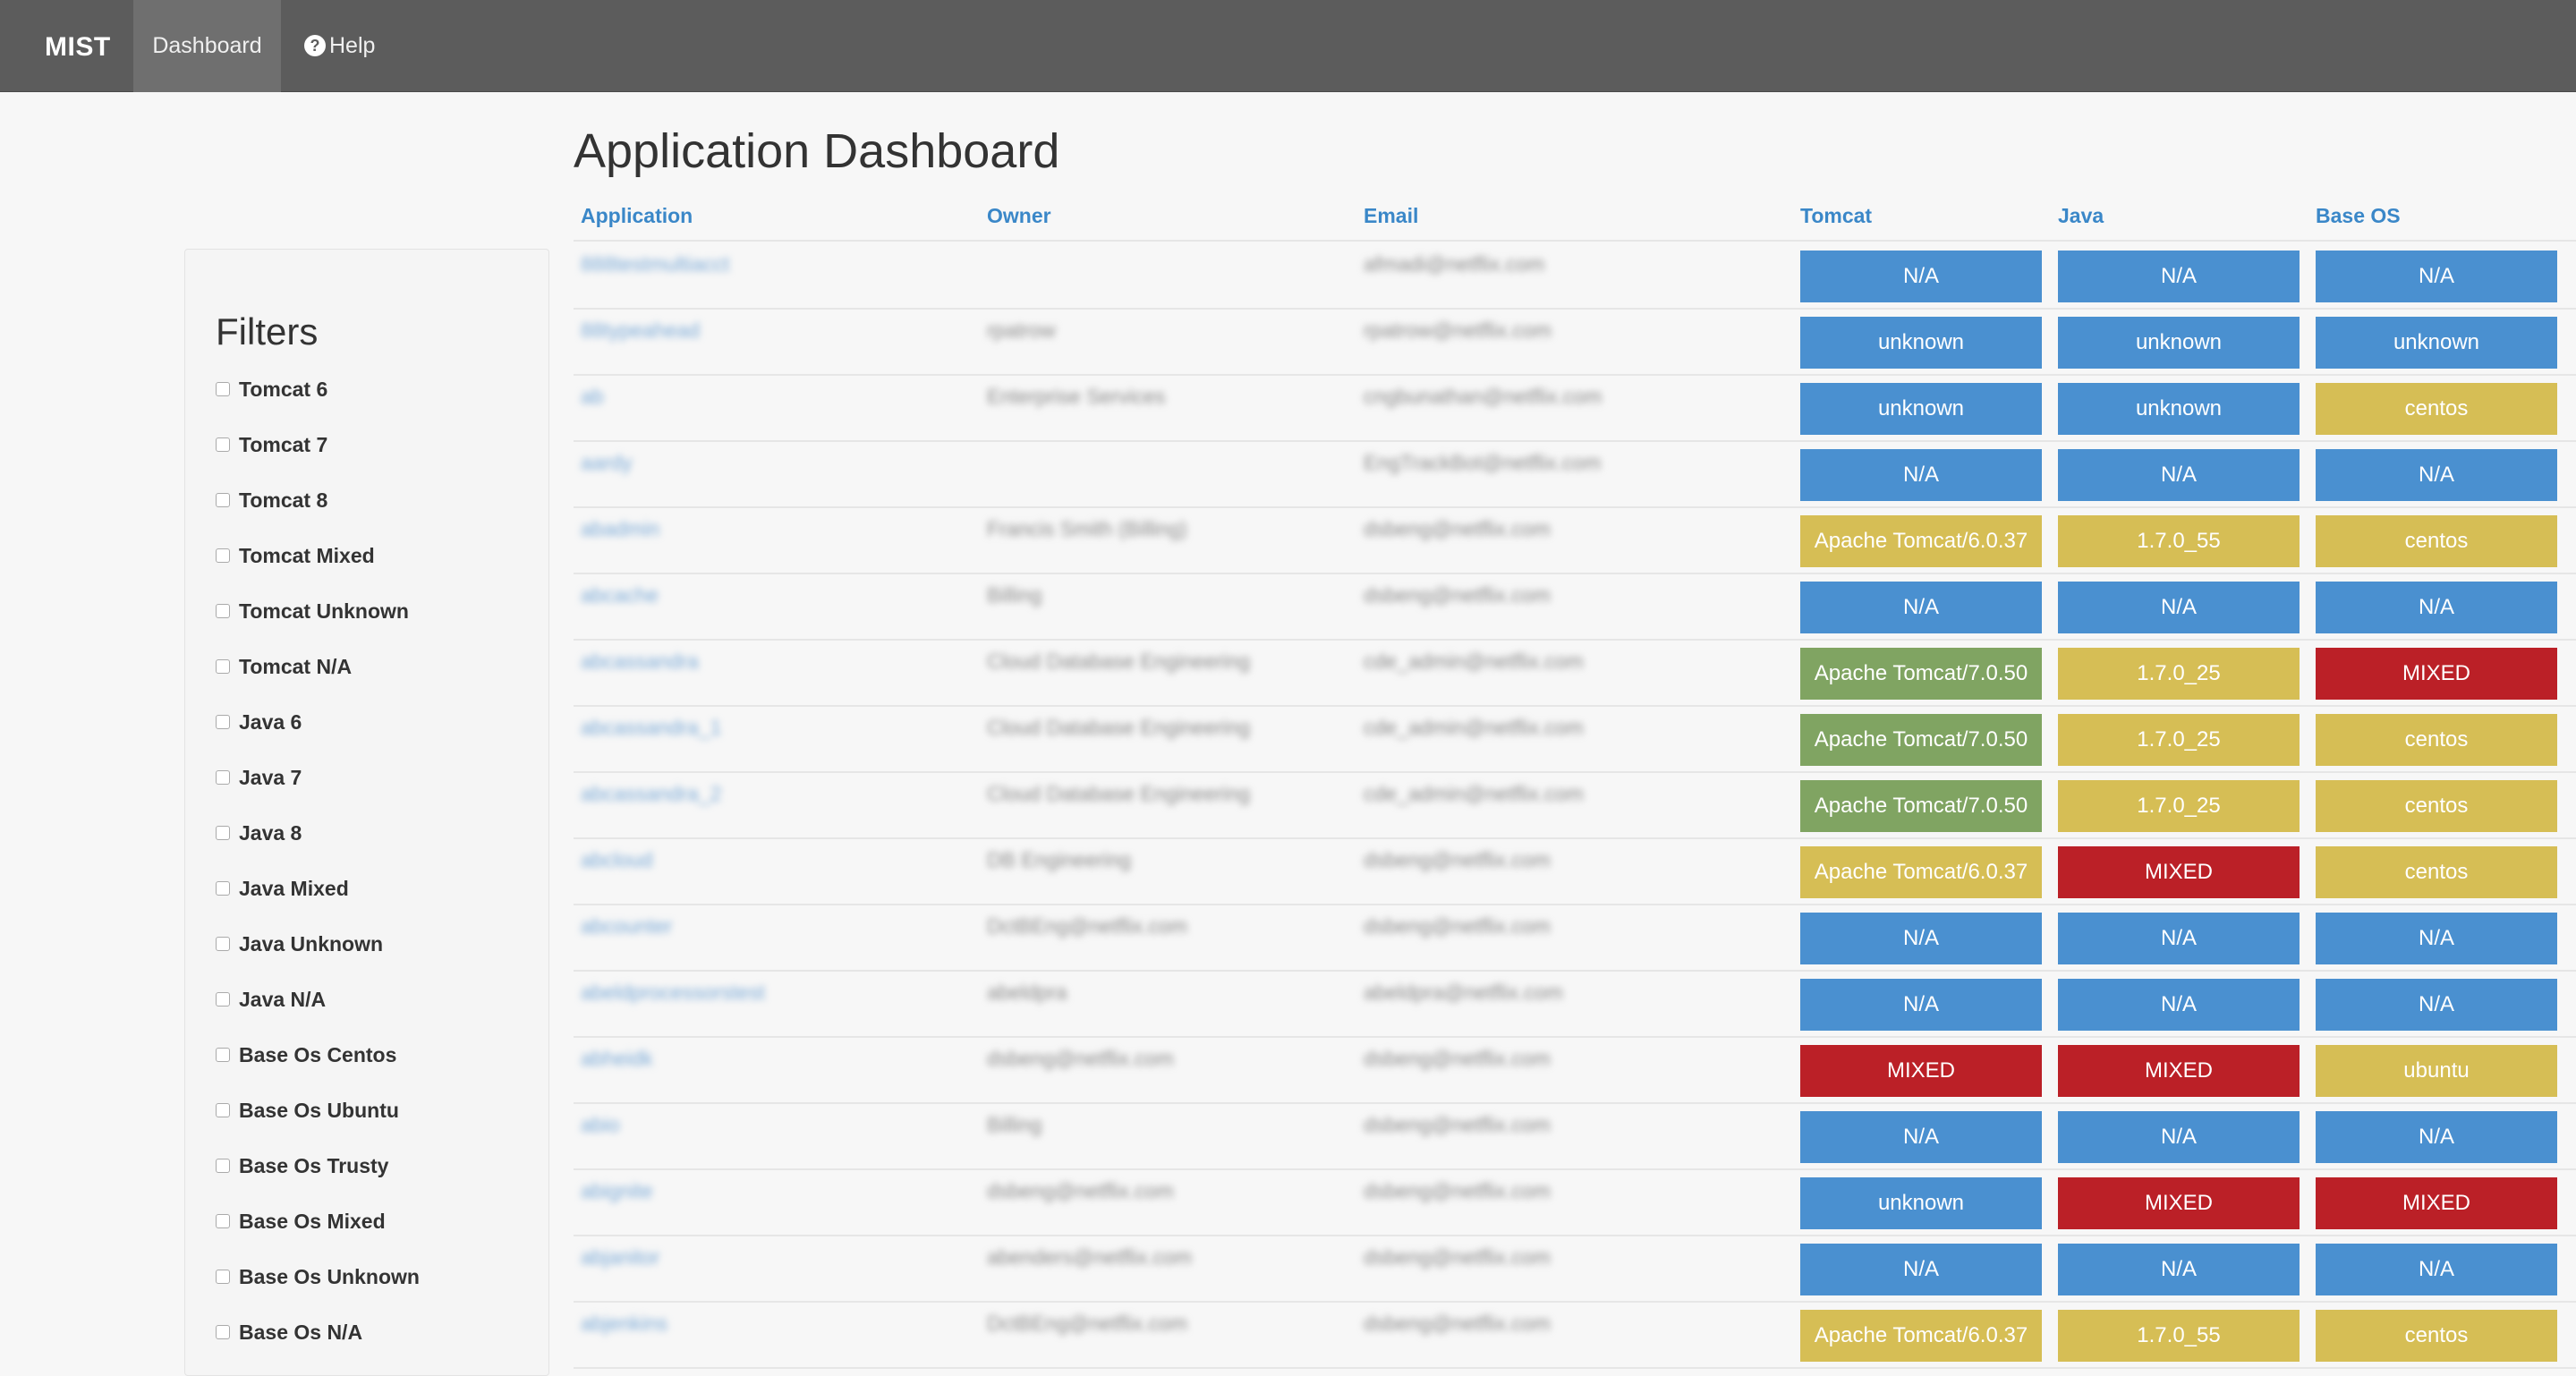  What do you see at coordinates (2436, 872) in the screenshot?
I see `badge-base-os: centos` at bounding box center [2436, 872].